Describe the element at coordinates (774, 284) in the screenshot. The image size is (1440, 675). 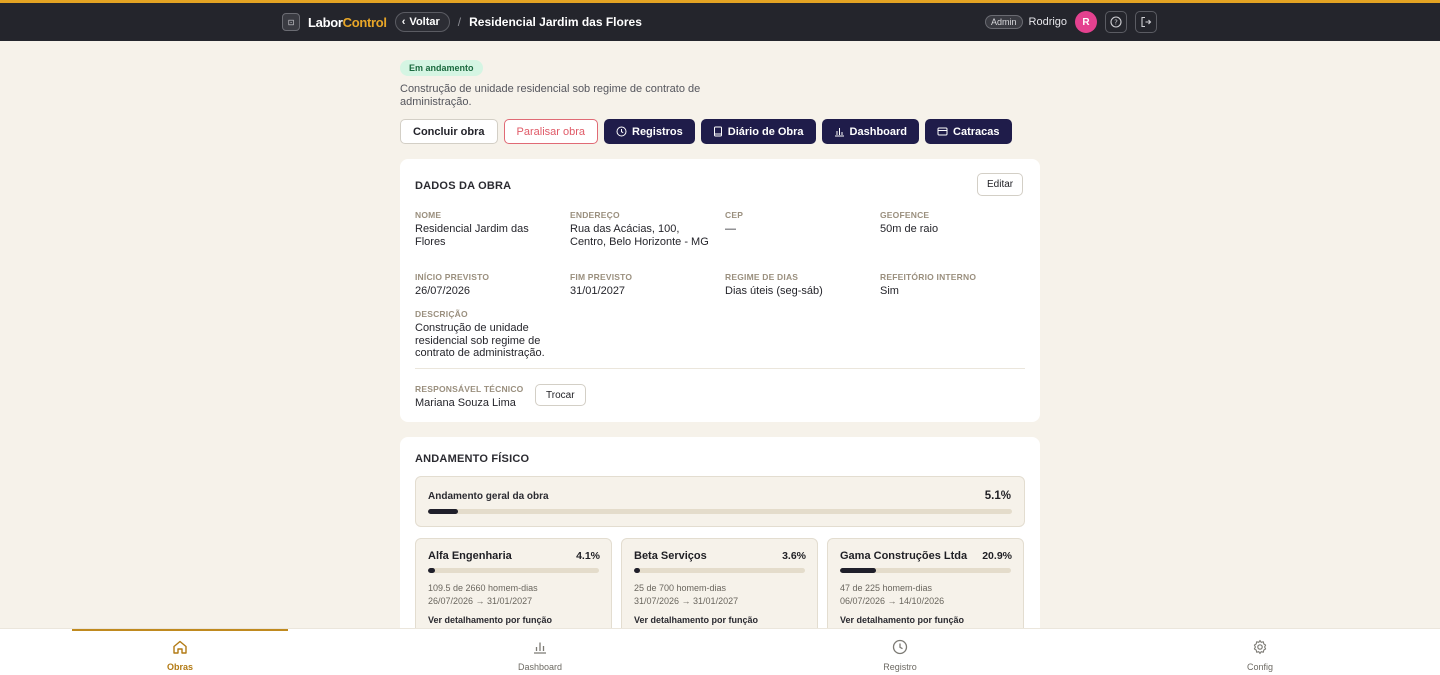
I see `field-day-regime: REGIME DE DIAS Dias úteis (seg-sáb)` at that location.